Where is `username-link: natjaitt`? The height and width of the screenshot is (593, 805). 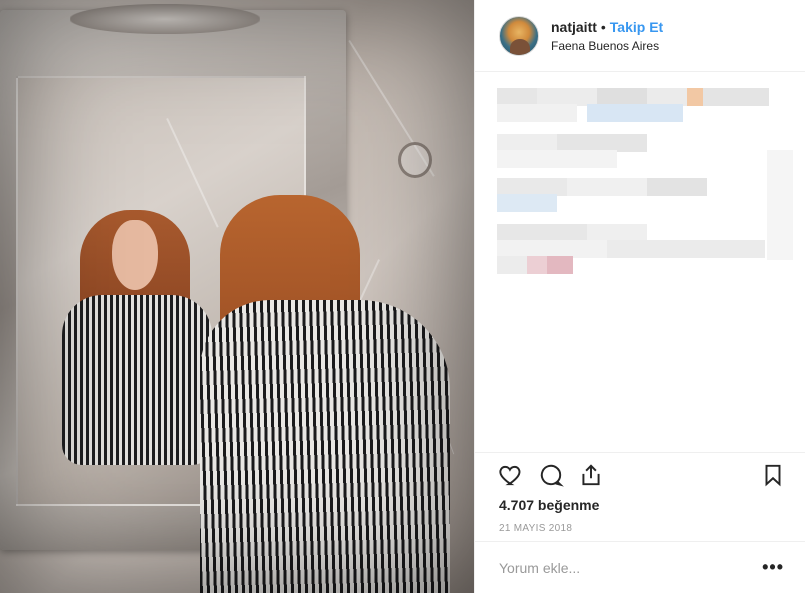
username-link: natjaitt is located at coordinates (574, 27).